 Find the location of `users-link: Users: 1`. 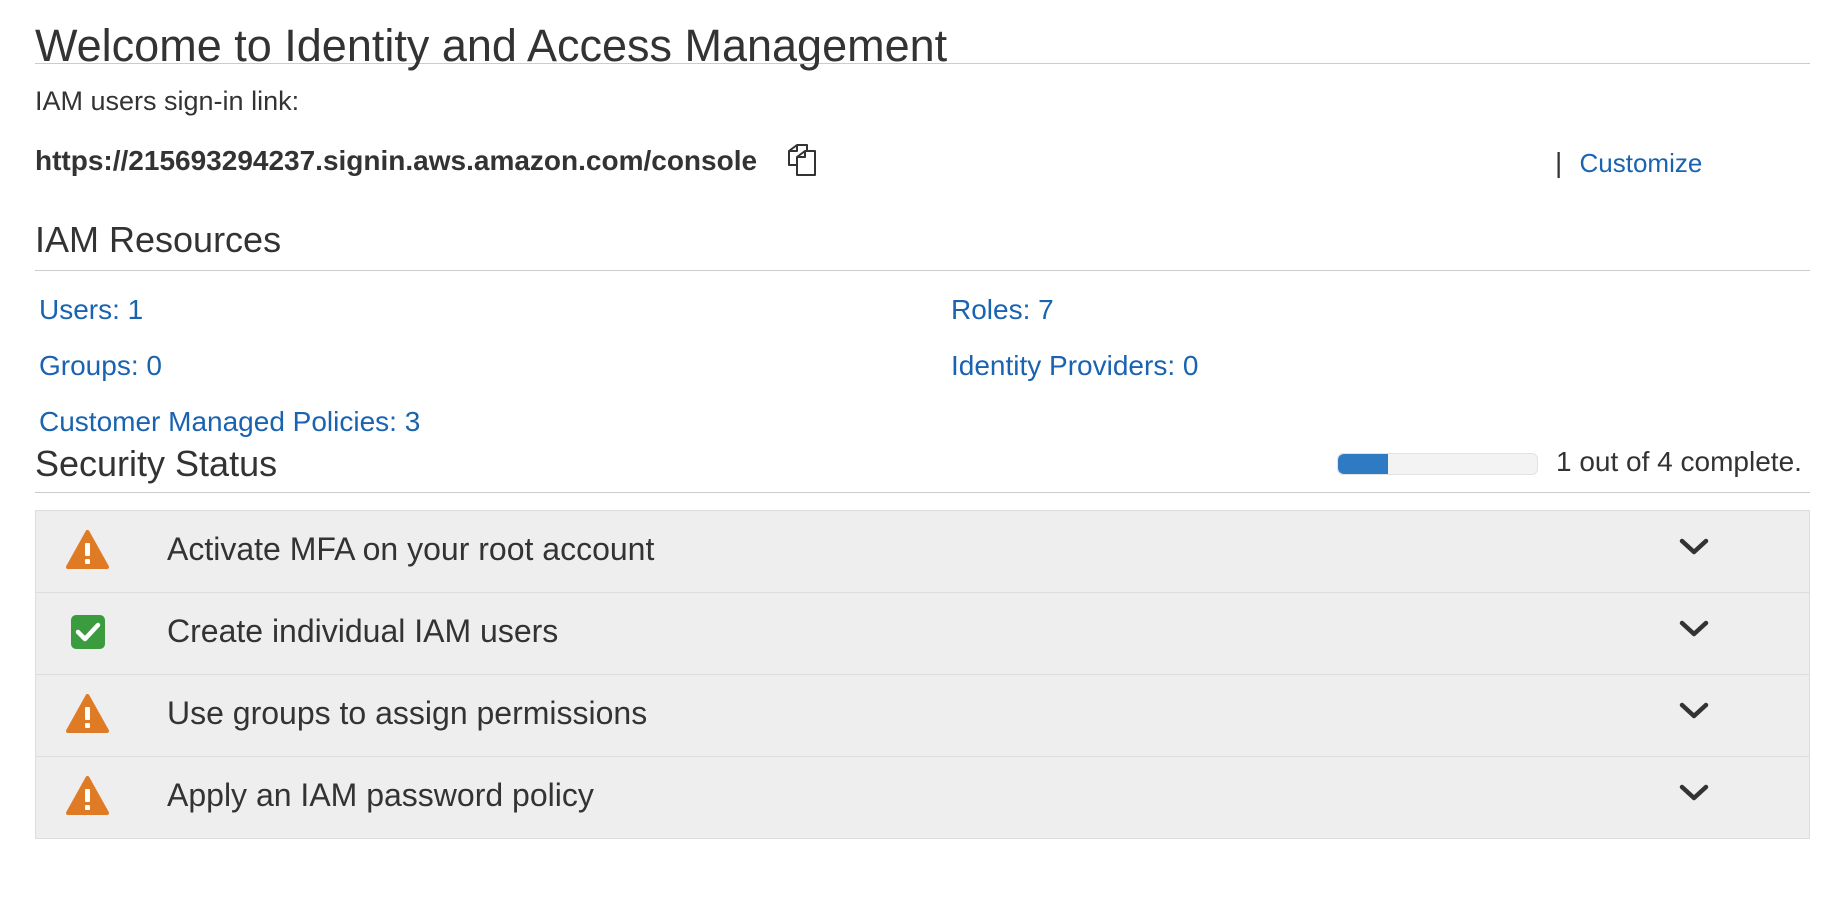

users-link: Users: 1 is located at coordinates (91, 310).